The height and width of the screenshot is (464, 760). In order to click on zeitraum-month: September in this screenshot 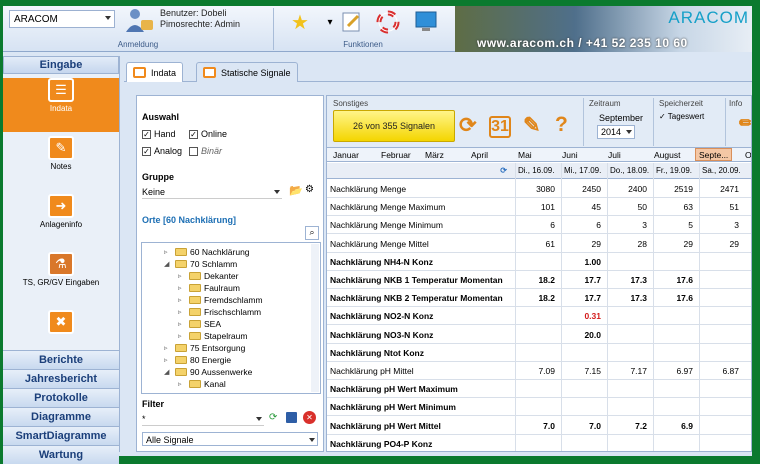, I will do `click(621, 118)`.